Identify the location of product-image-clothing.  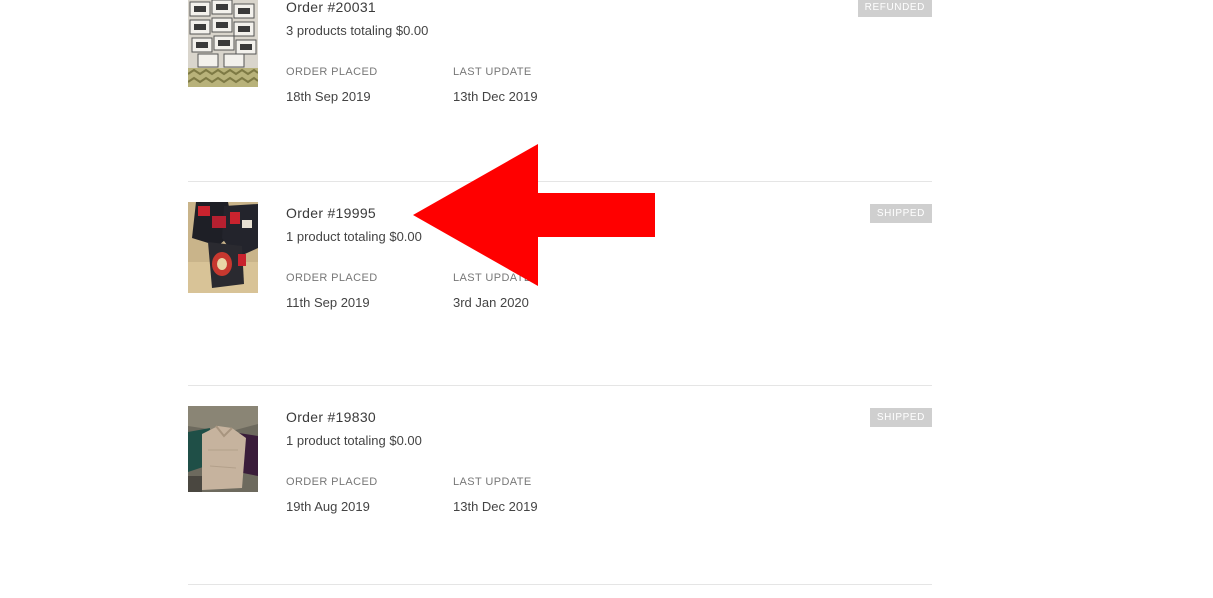
(223, 449).